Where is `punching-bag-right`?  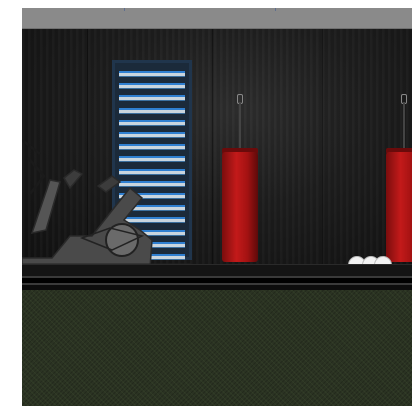 punching-bag-right is located at coordinates (399, 179).